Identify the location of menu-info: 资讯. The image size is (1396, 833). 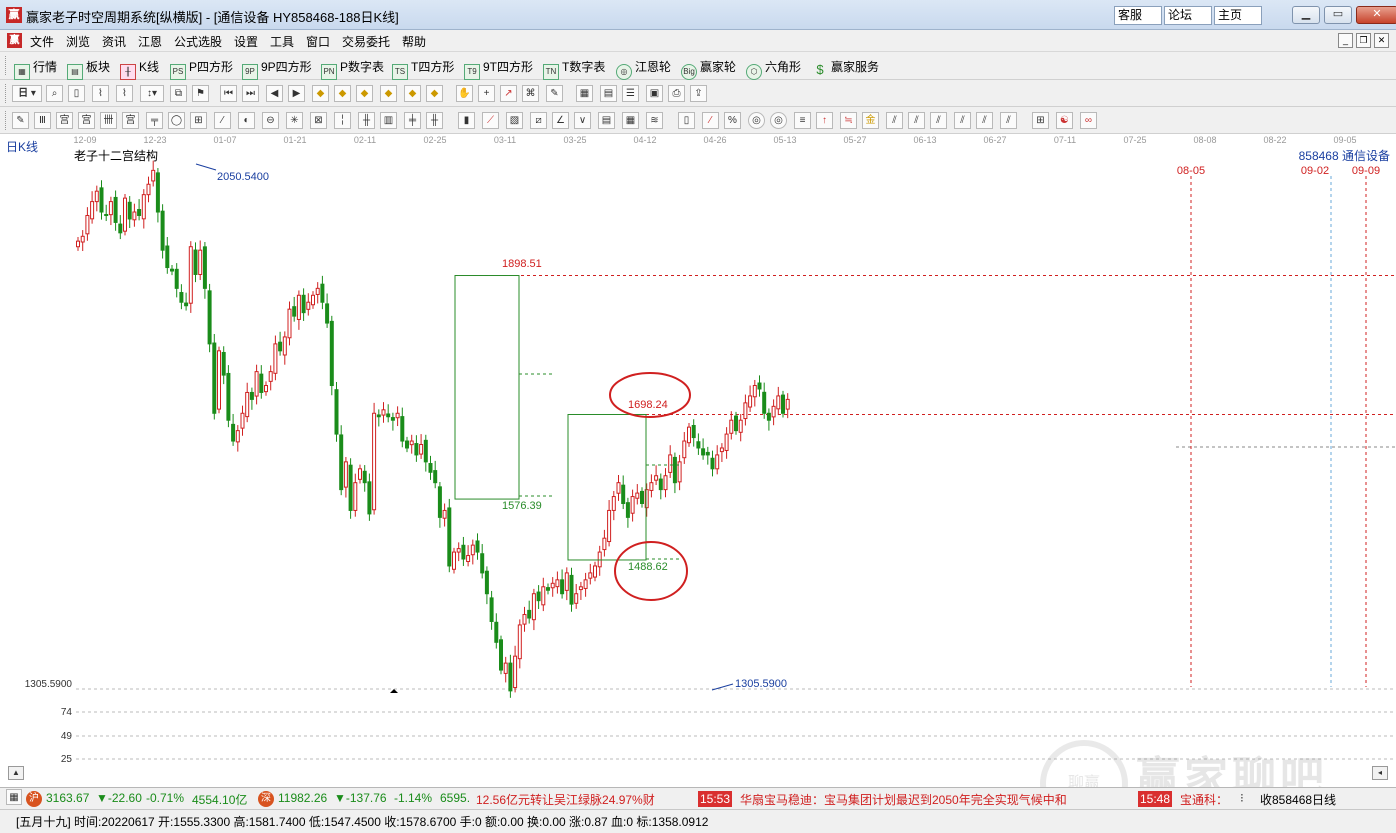
(114, 41).